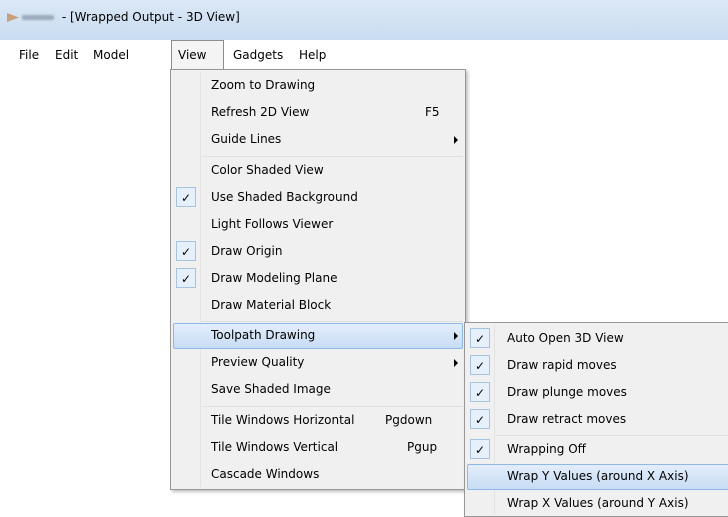 This screenshot has height=517, width=728. What do you see at coordinates (38, 17) in the screenshot?
I see `app-name-blurred` at bounding box center [38, 17].